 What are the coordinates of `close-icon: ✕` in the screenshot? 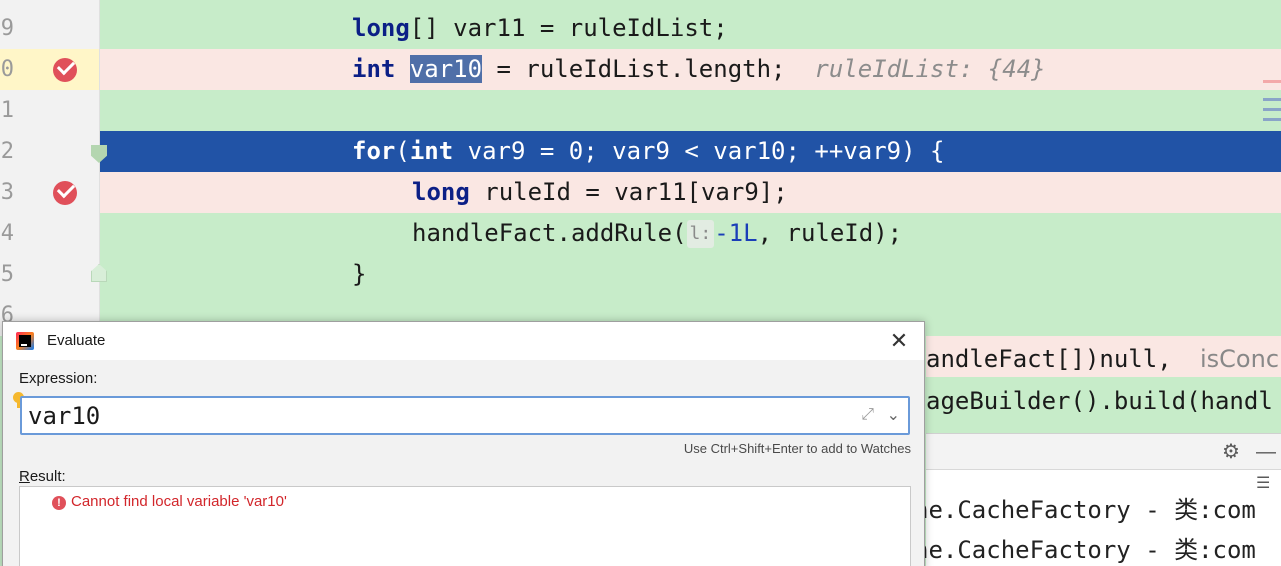 It's located at (899, 341).